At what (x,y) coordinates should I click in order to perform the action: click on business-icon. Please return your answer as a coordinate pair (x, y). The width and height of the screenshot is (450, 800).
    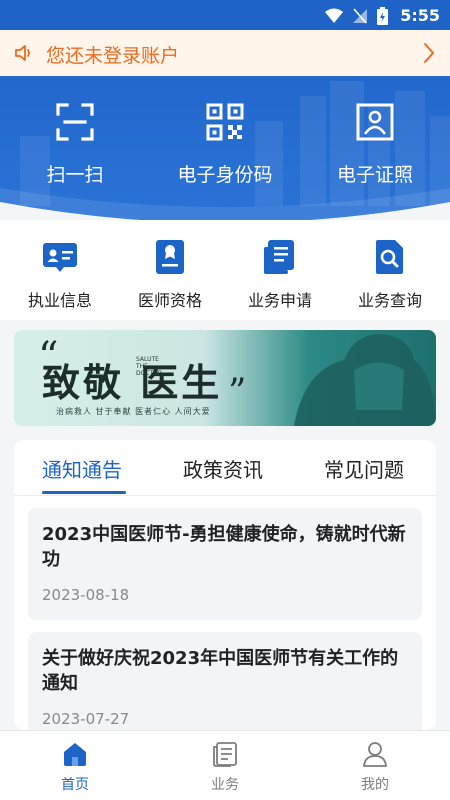
    Looking at the image, I should click on (225, 754).